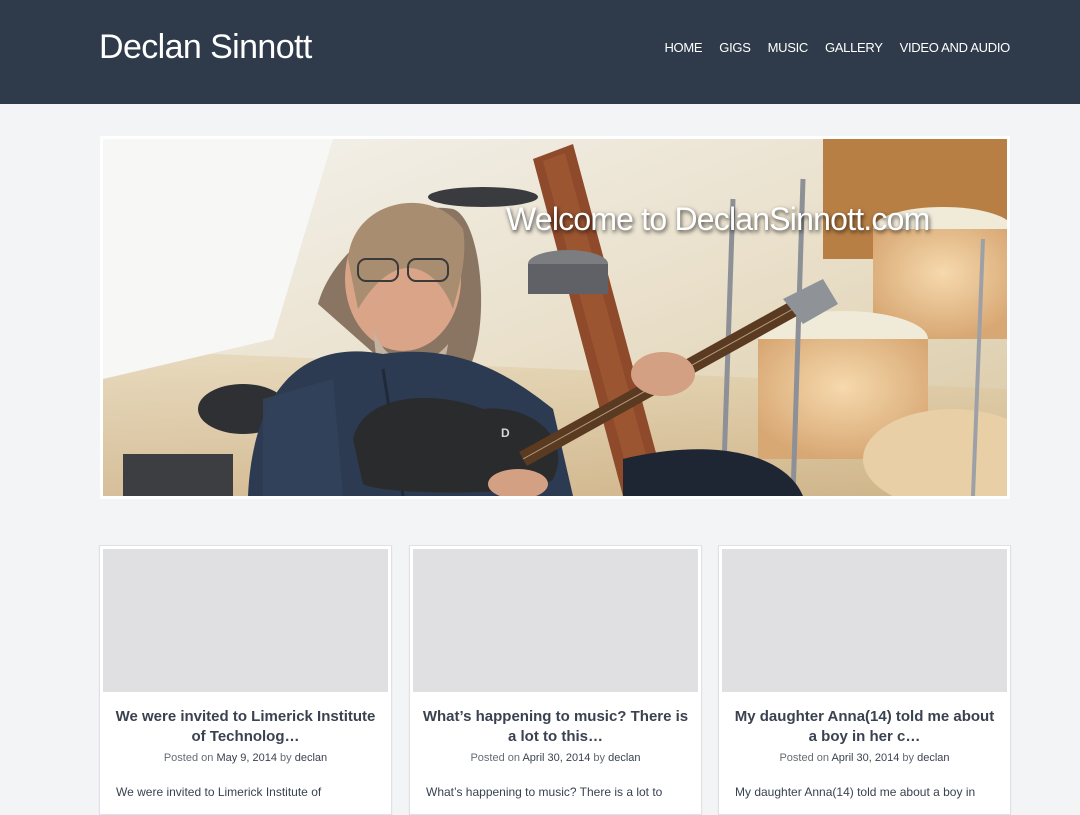 Image resolution: width=1080 pixels, height=815 pixels. Describe the element at coordinates (854, 47) in the screenshot. I see `nav-item-gallery: GALLERY` at that location.